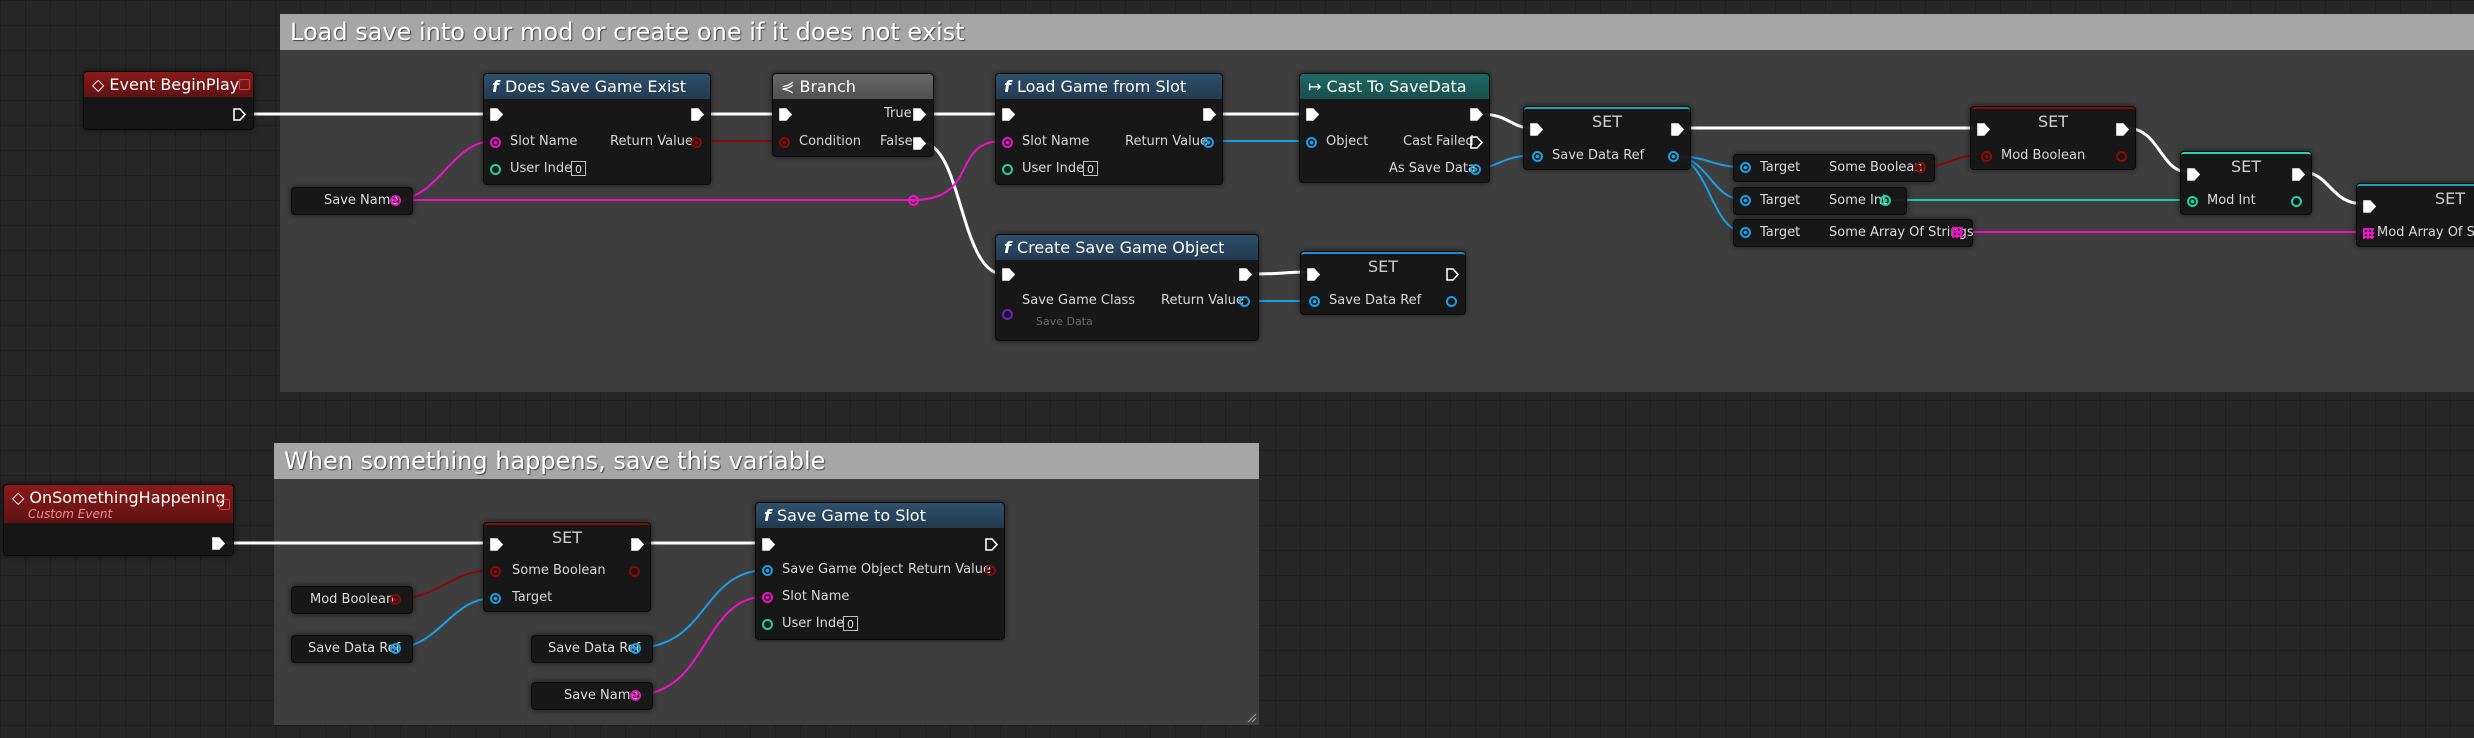  What do you see at coordinates (1383, 283) in the screenshot?
I see `set-save-data-ref-node-2: SET Save Data Ref` at bounding box center [1383, 283].